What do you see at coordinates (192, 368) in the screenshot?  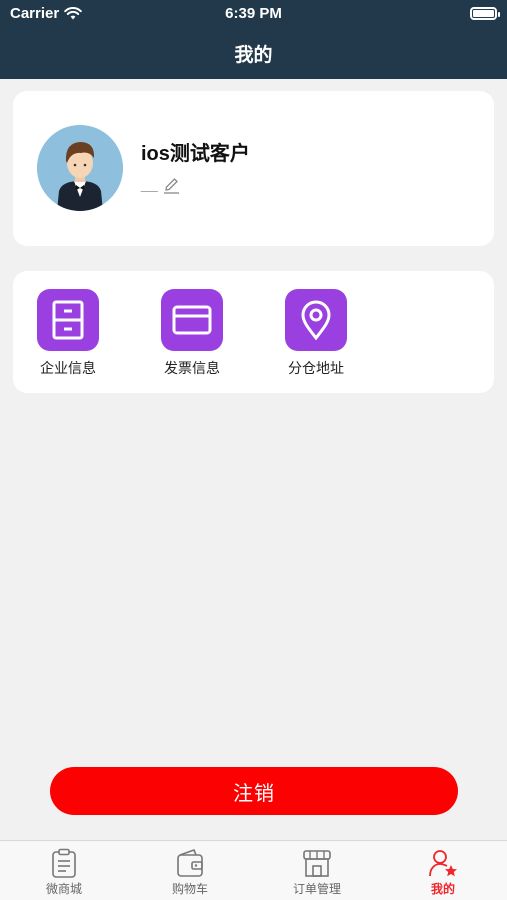 I see `menu-label-invoice-info: 发票信息` at bounding box center [192, 368].